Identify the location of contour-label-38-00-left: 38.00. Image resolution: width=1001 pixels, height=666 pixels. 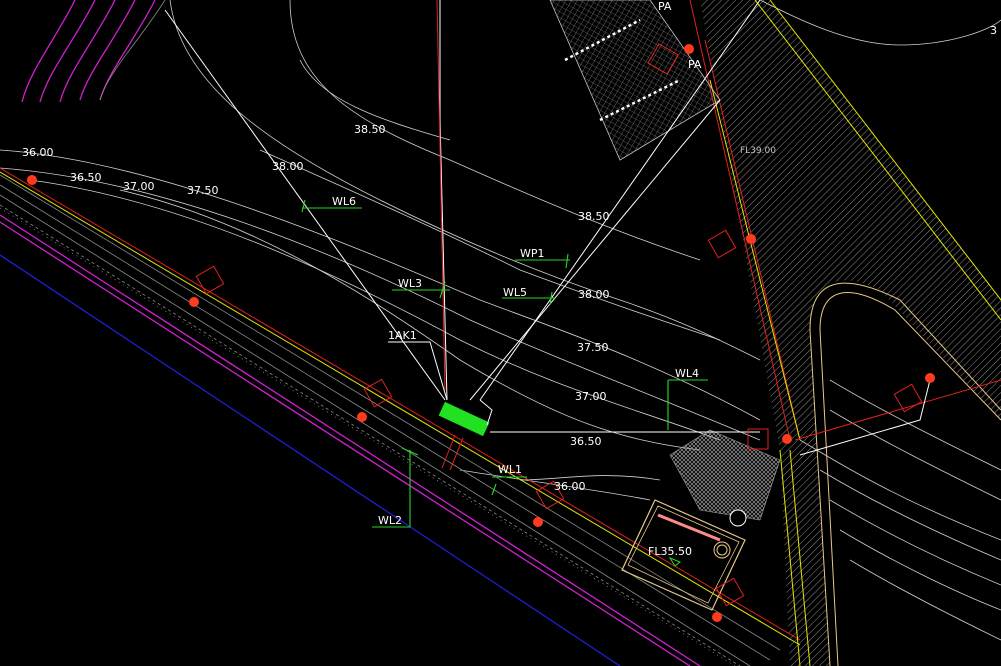
(288, 166).